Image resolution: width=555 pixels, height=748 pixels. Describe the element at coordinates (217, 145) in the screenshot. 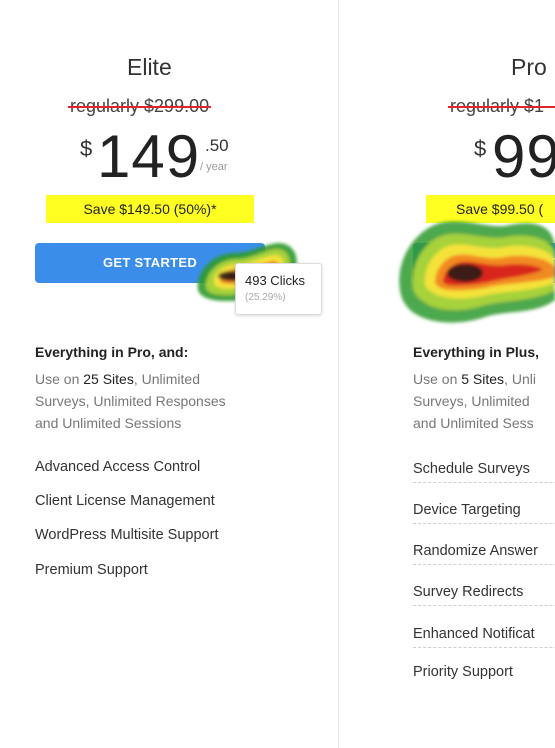

I see `price-cents: .50` at that location.